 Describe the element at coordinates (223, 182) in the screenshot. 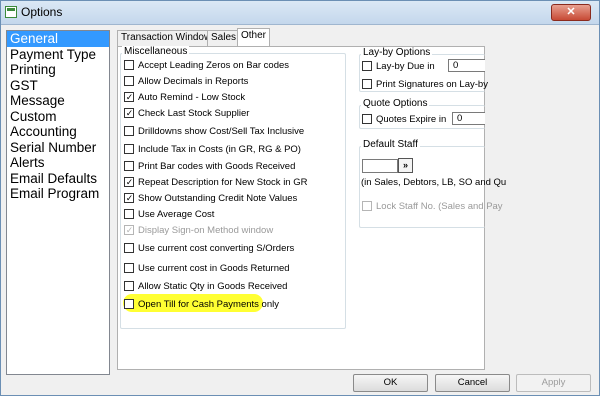

I see `option-label: Repeat Description for New Stock in GR` at that location.